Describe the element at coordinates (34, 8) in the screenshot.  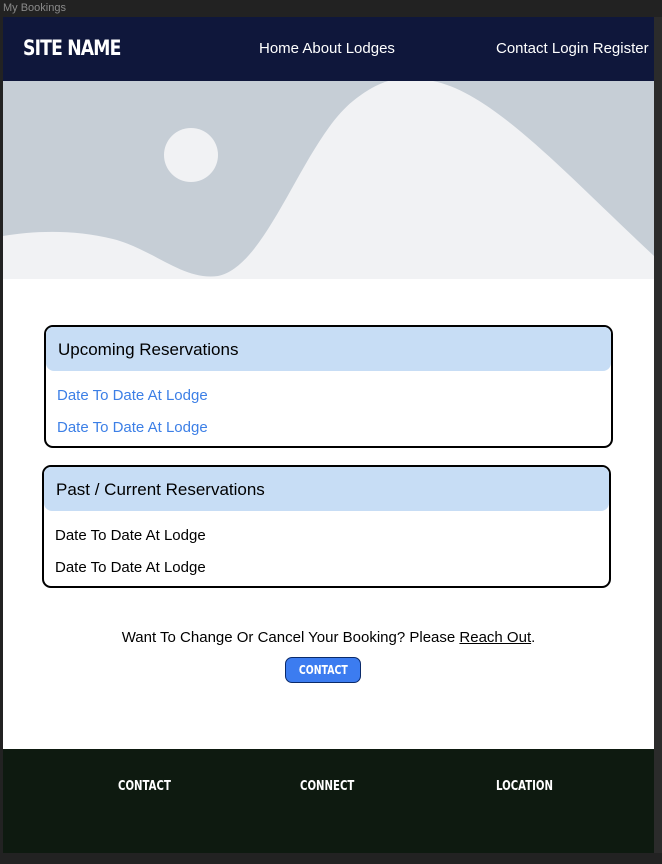
I see `window-title: My Bookings` at that location.